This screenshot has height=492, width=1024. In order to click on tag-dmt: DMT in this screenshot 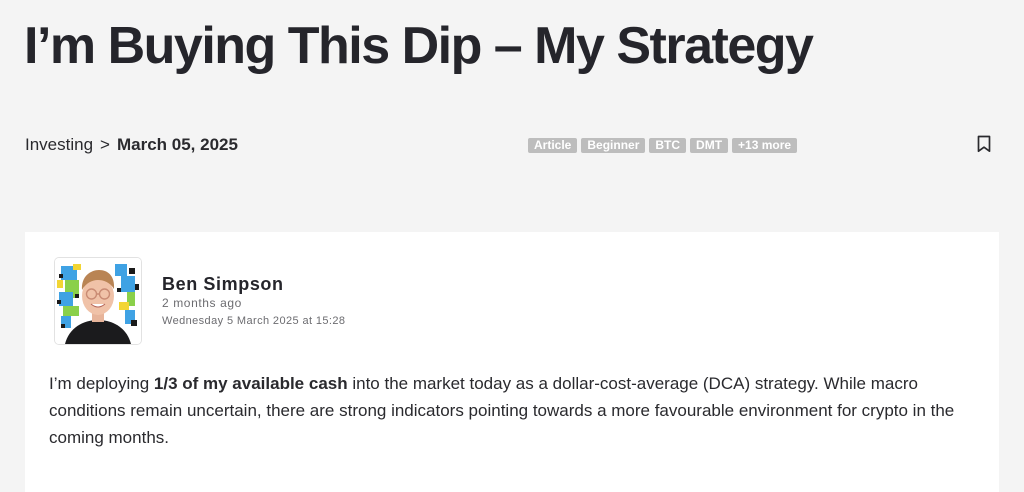, I will do `click(709, 145)`.